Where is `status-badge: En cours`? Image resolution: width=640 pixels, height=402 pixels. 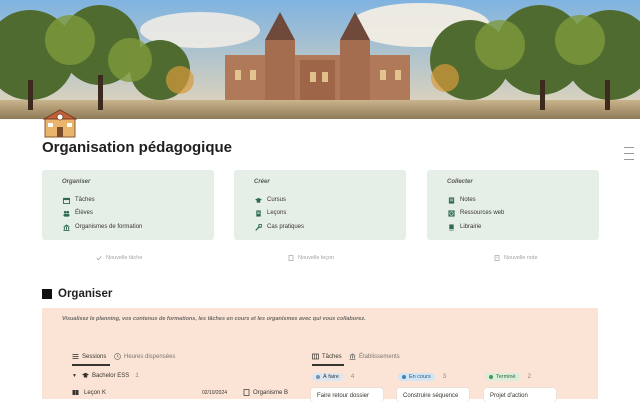
status-badge: En cours is located at coordinates (416, 377).